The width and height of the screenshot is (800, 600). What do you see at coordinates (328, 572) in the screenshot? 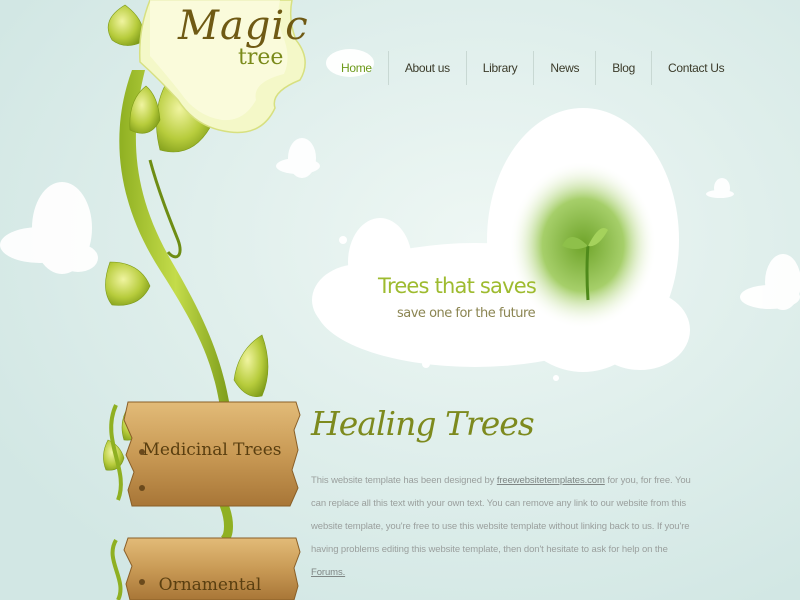
I see `forums-link: Forums.` at bounding box center [328, 572].